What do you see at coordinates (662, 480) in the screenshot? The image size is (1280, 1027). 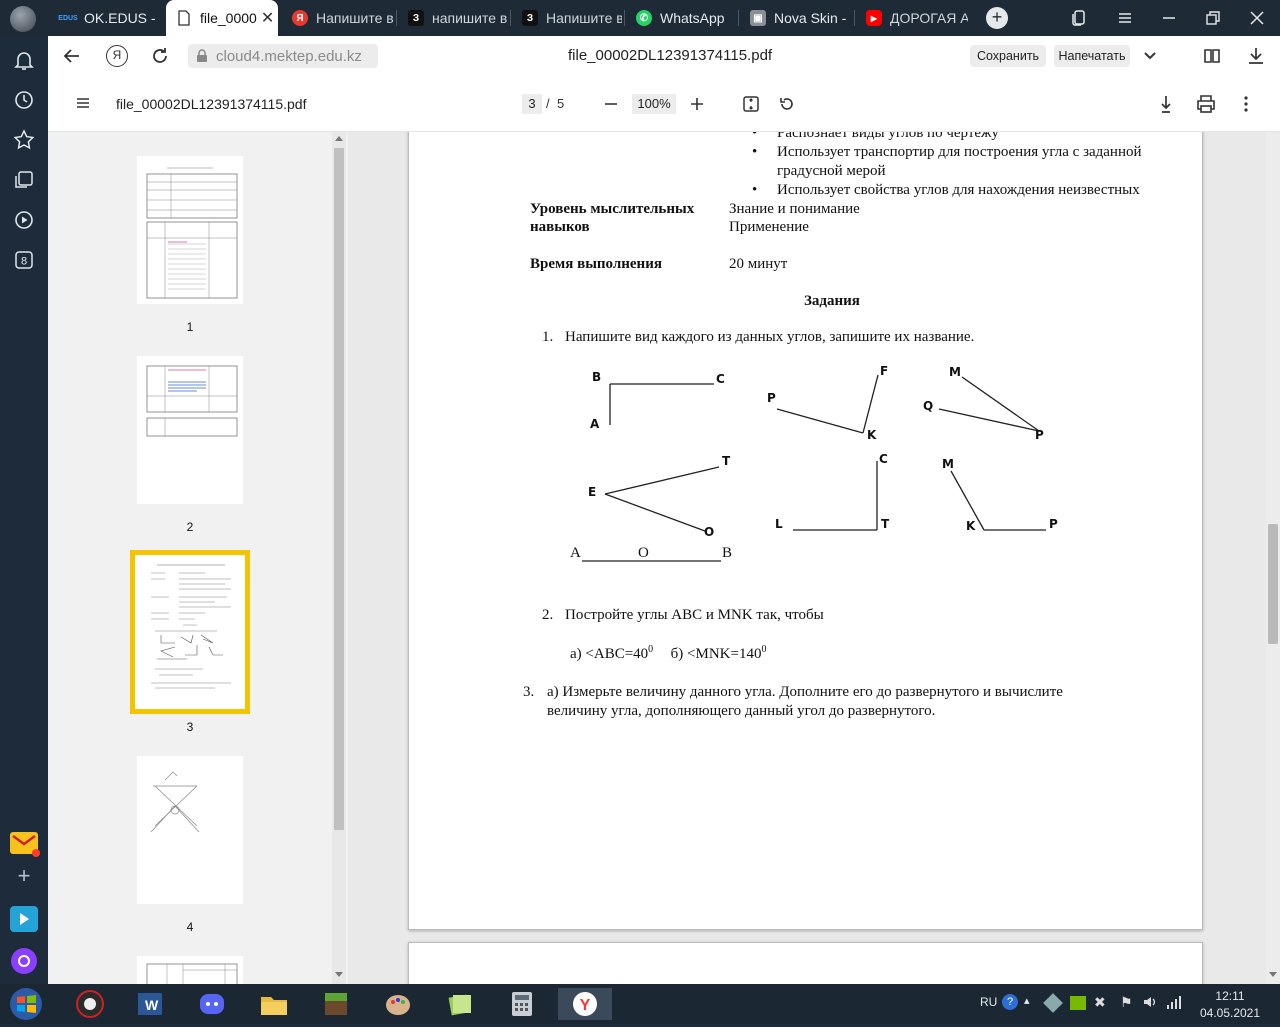 I see `ray-line` at bounding box center [662, 480].